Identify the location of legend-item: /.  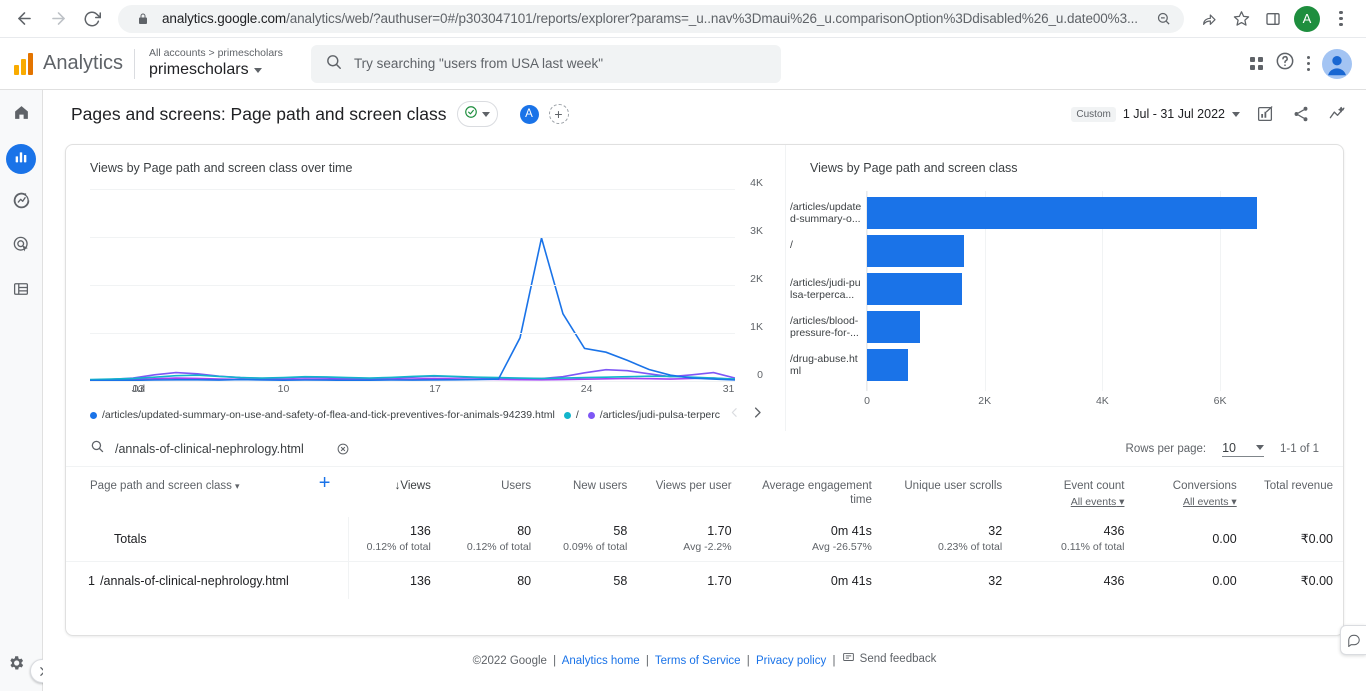
(571, 415).